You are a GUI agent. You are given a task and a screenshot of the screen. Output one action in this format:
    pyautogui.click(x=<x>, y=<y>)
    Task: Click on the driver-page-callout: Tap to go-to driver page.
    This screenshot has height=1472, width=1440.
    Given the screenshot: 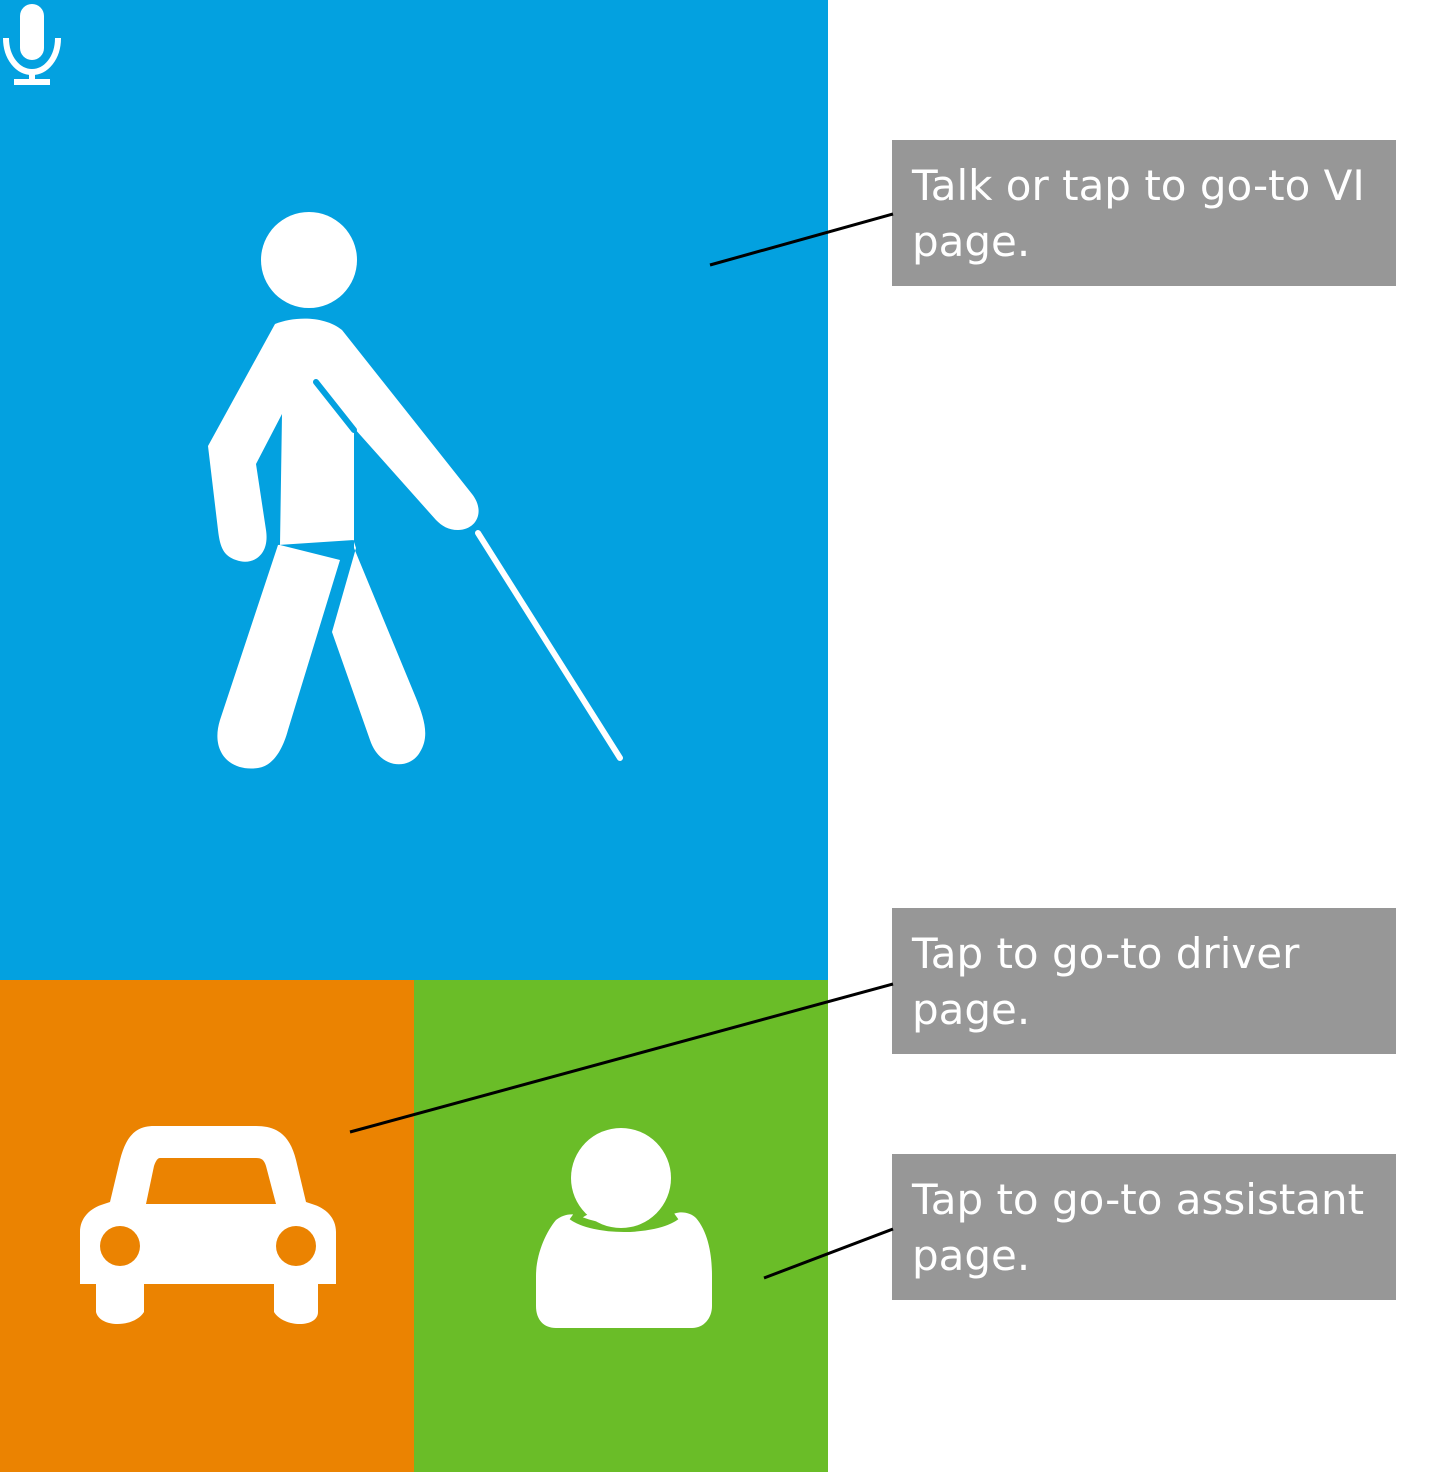 What is the action you would take?
    pyautogui.click(x=1144, y=981)
    